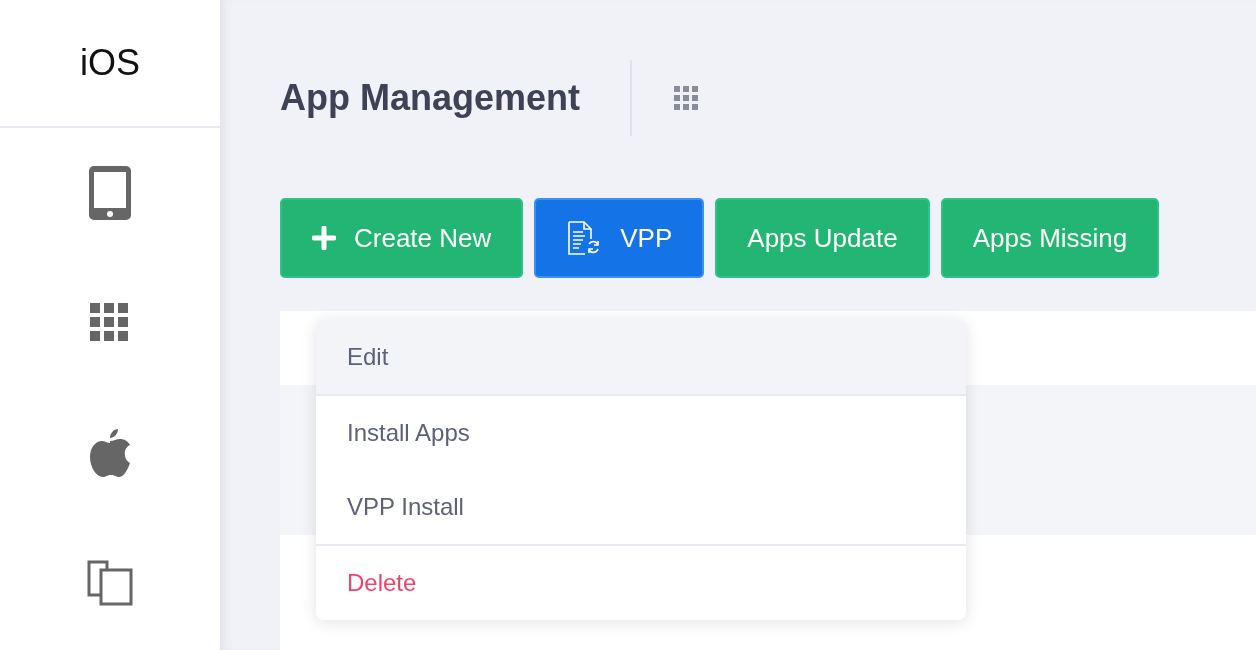 Image resolution: width=1256 pixels, height=650 pixels. Describe the element at coordinates (402, 238) in the screenshot. I see `action-button: Create New` at that location.